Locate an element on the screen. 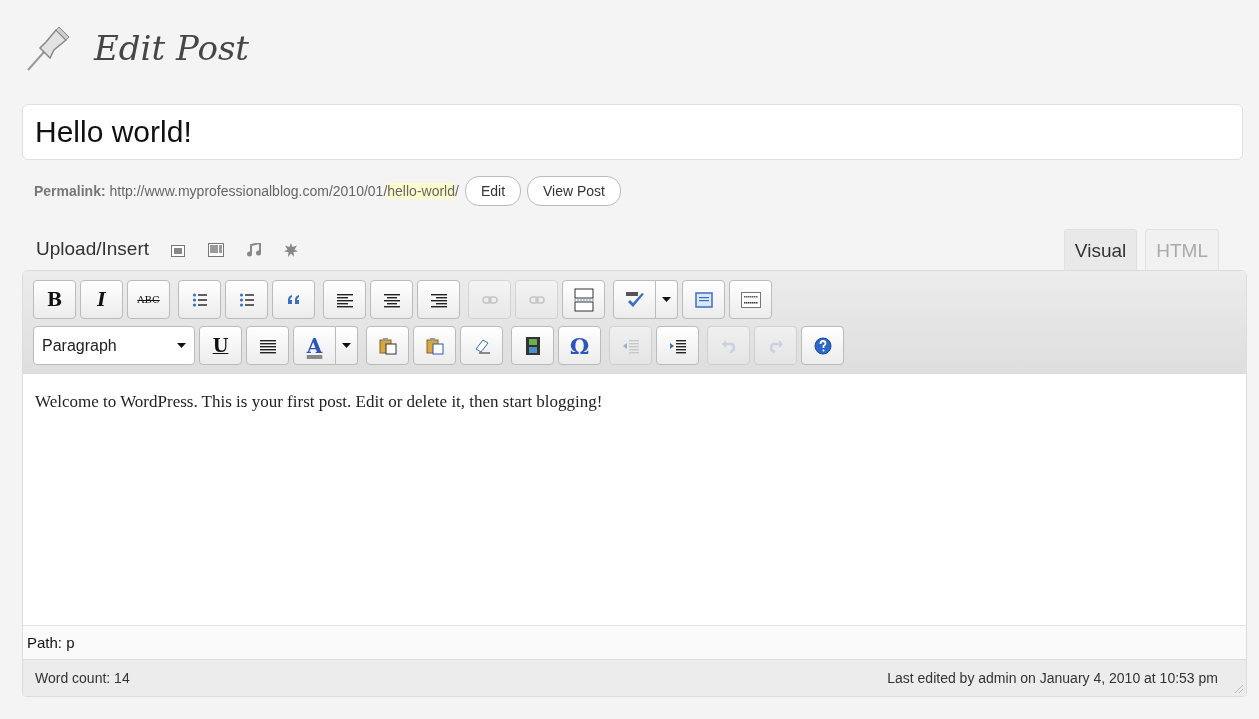  film-button is located at coordinates (532, 345).